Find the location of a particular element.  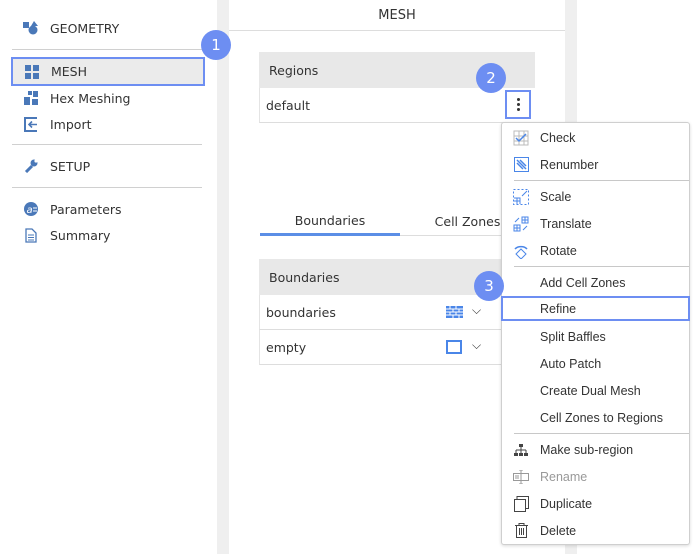

wrench-icon is located at coordinates (31, 166).